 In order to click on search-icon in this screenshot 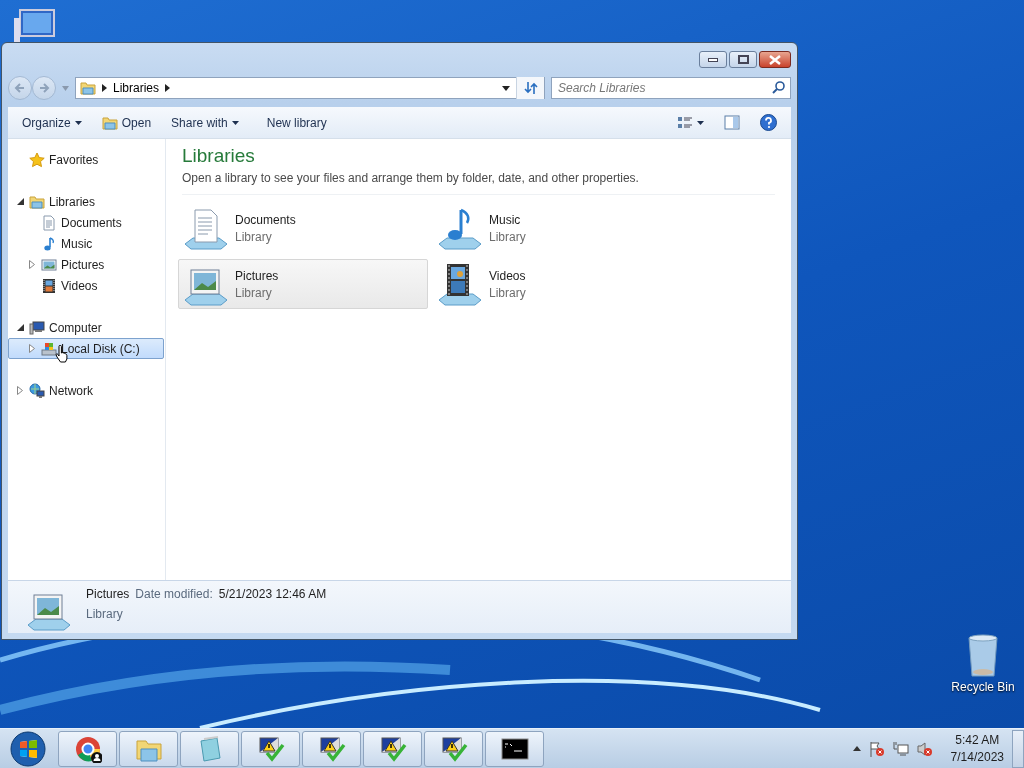, I will do `click(778, 87)`.